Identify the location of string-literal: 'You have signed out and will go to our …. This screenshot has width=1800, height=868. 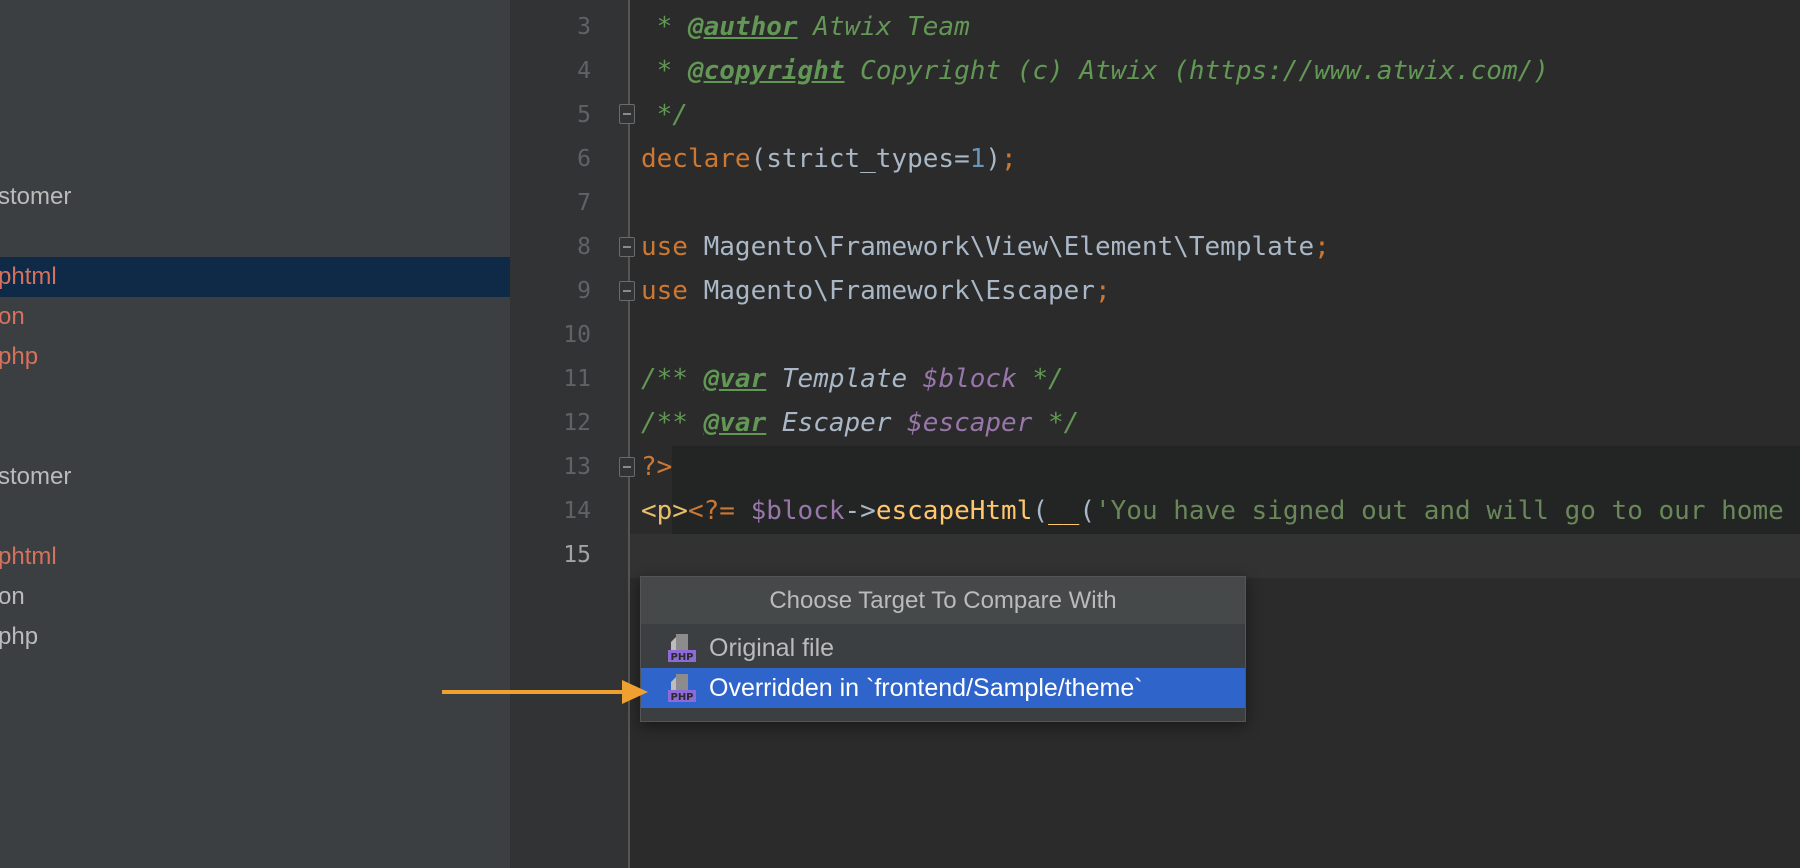
(1439, 511).